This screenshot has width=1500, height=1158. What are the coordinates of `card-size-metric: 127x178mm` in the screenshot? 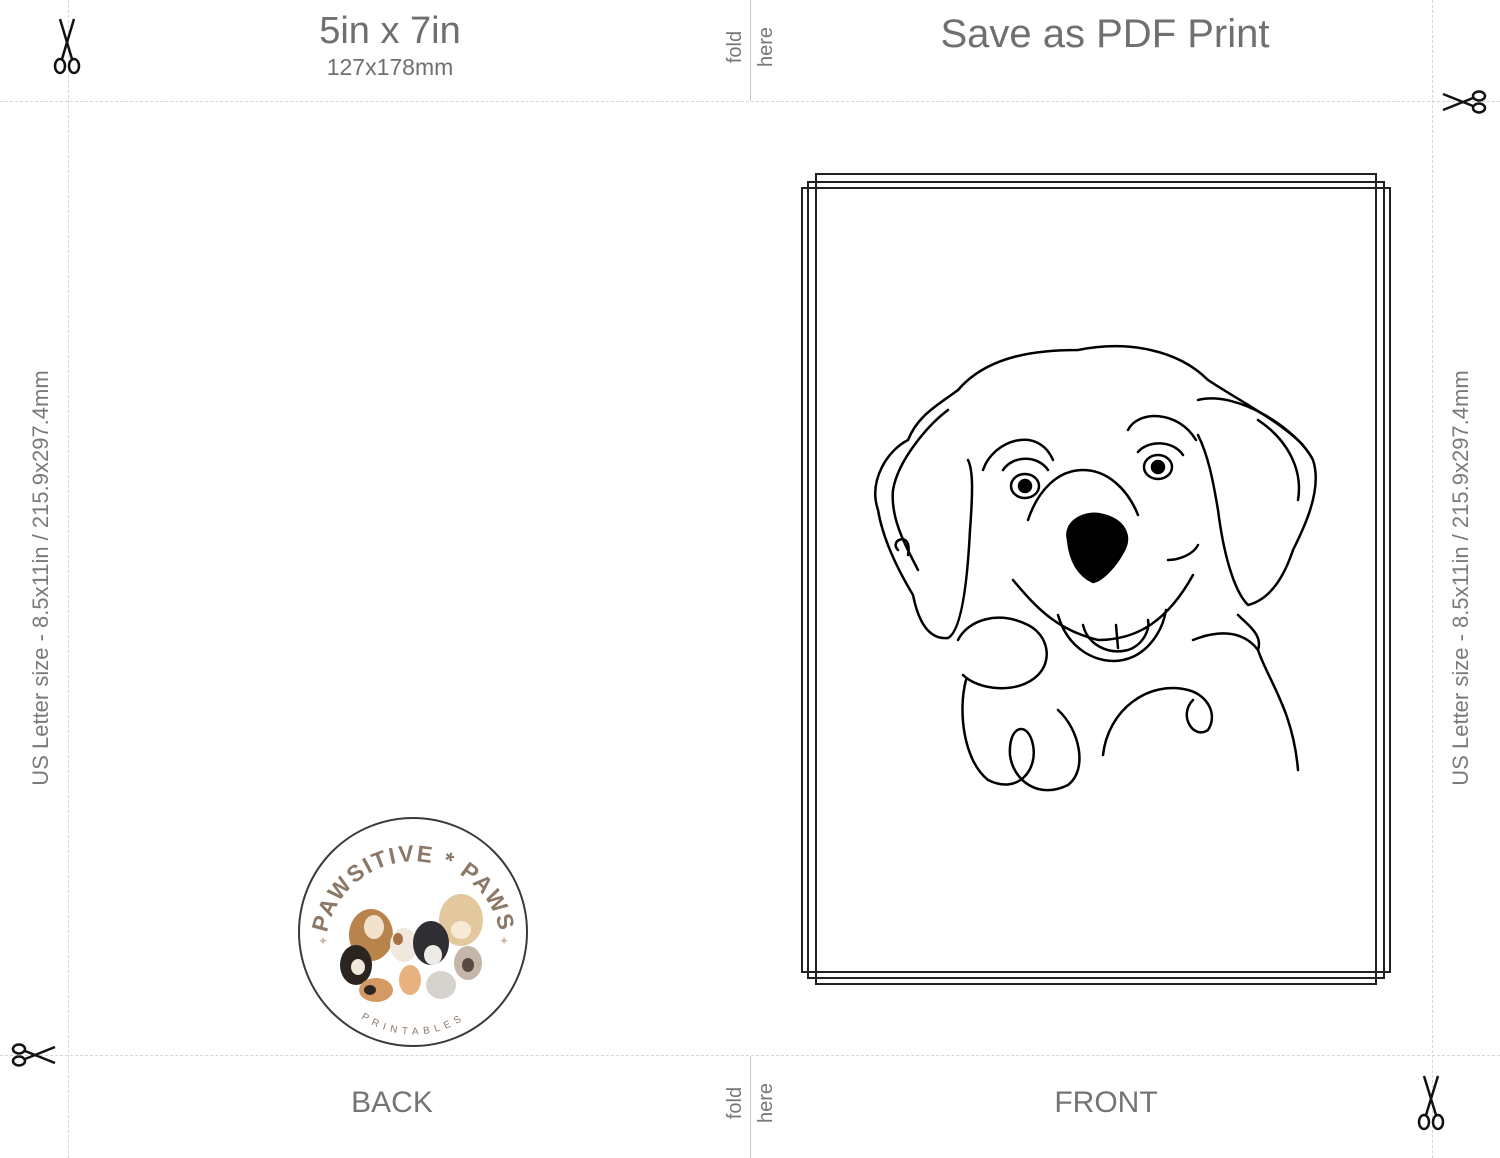 It's located at (390, 67).